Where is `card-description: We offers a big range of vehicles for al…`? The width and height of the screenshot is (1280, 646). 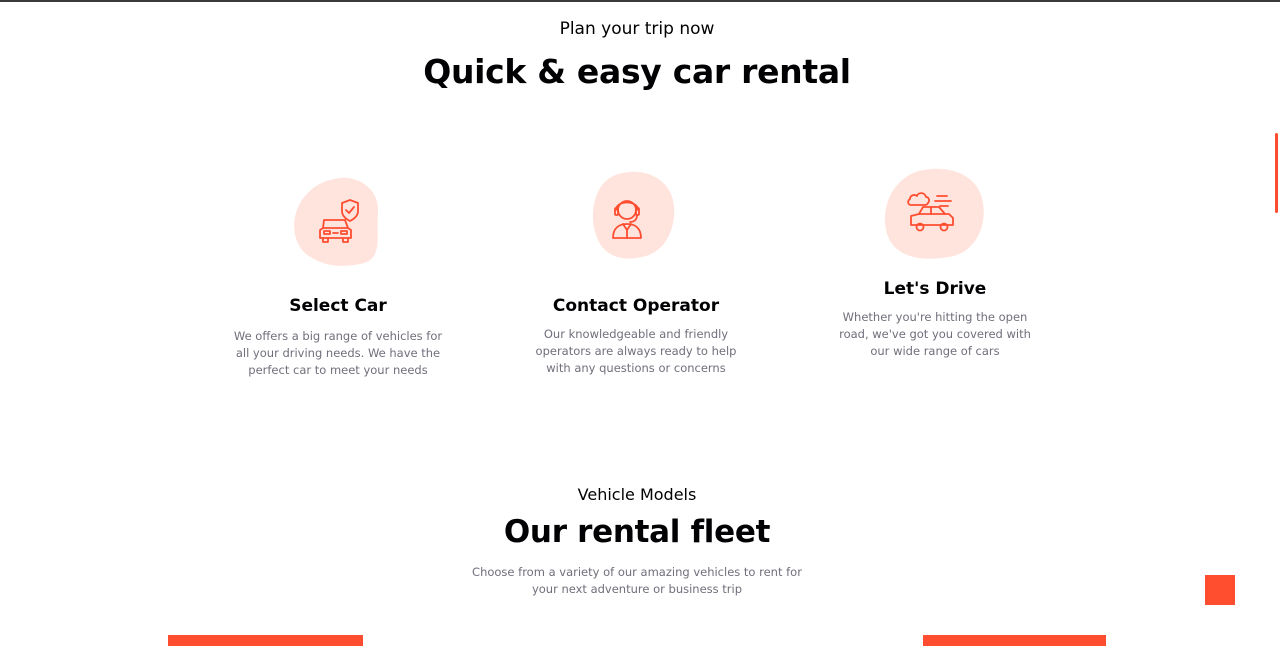 card-description: We offers a big range of vehicles for al… is located at coordinates (338, 353).